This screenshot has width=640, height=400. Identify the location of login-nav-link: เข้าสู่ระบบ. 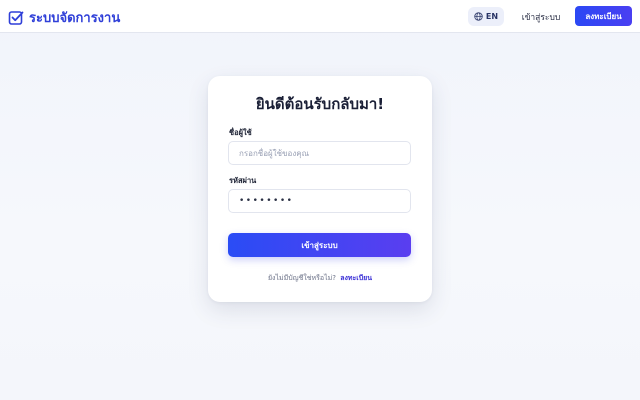
(541, 17).